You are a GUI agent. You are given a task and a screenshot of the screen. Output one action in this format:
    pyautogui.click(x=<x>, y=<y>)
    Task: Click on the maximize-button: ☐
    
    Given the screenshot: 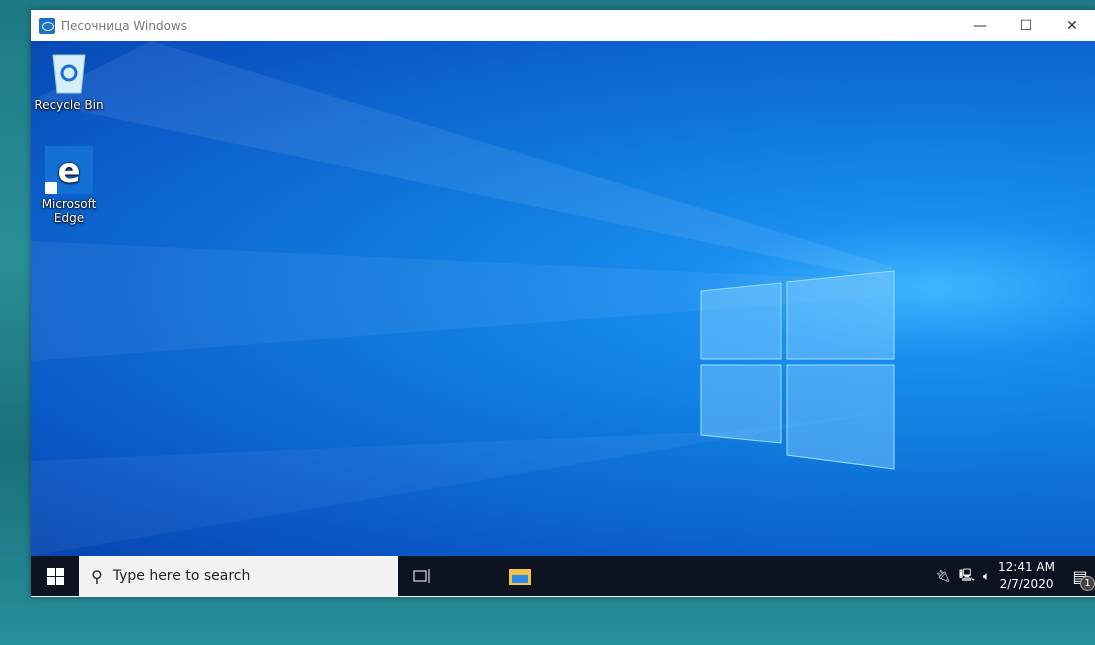 What is the action you would take?
    pyautogui.click(x=1026, y=25)
    